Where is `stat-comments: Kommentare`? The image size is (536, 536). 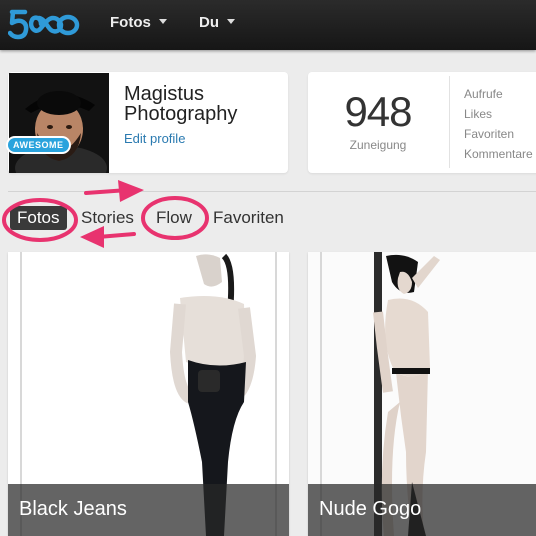 stat-comments: Kommentare is located at coordinates (498, 156).